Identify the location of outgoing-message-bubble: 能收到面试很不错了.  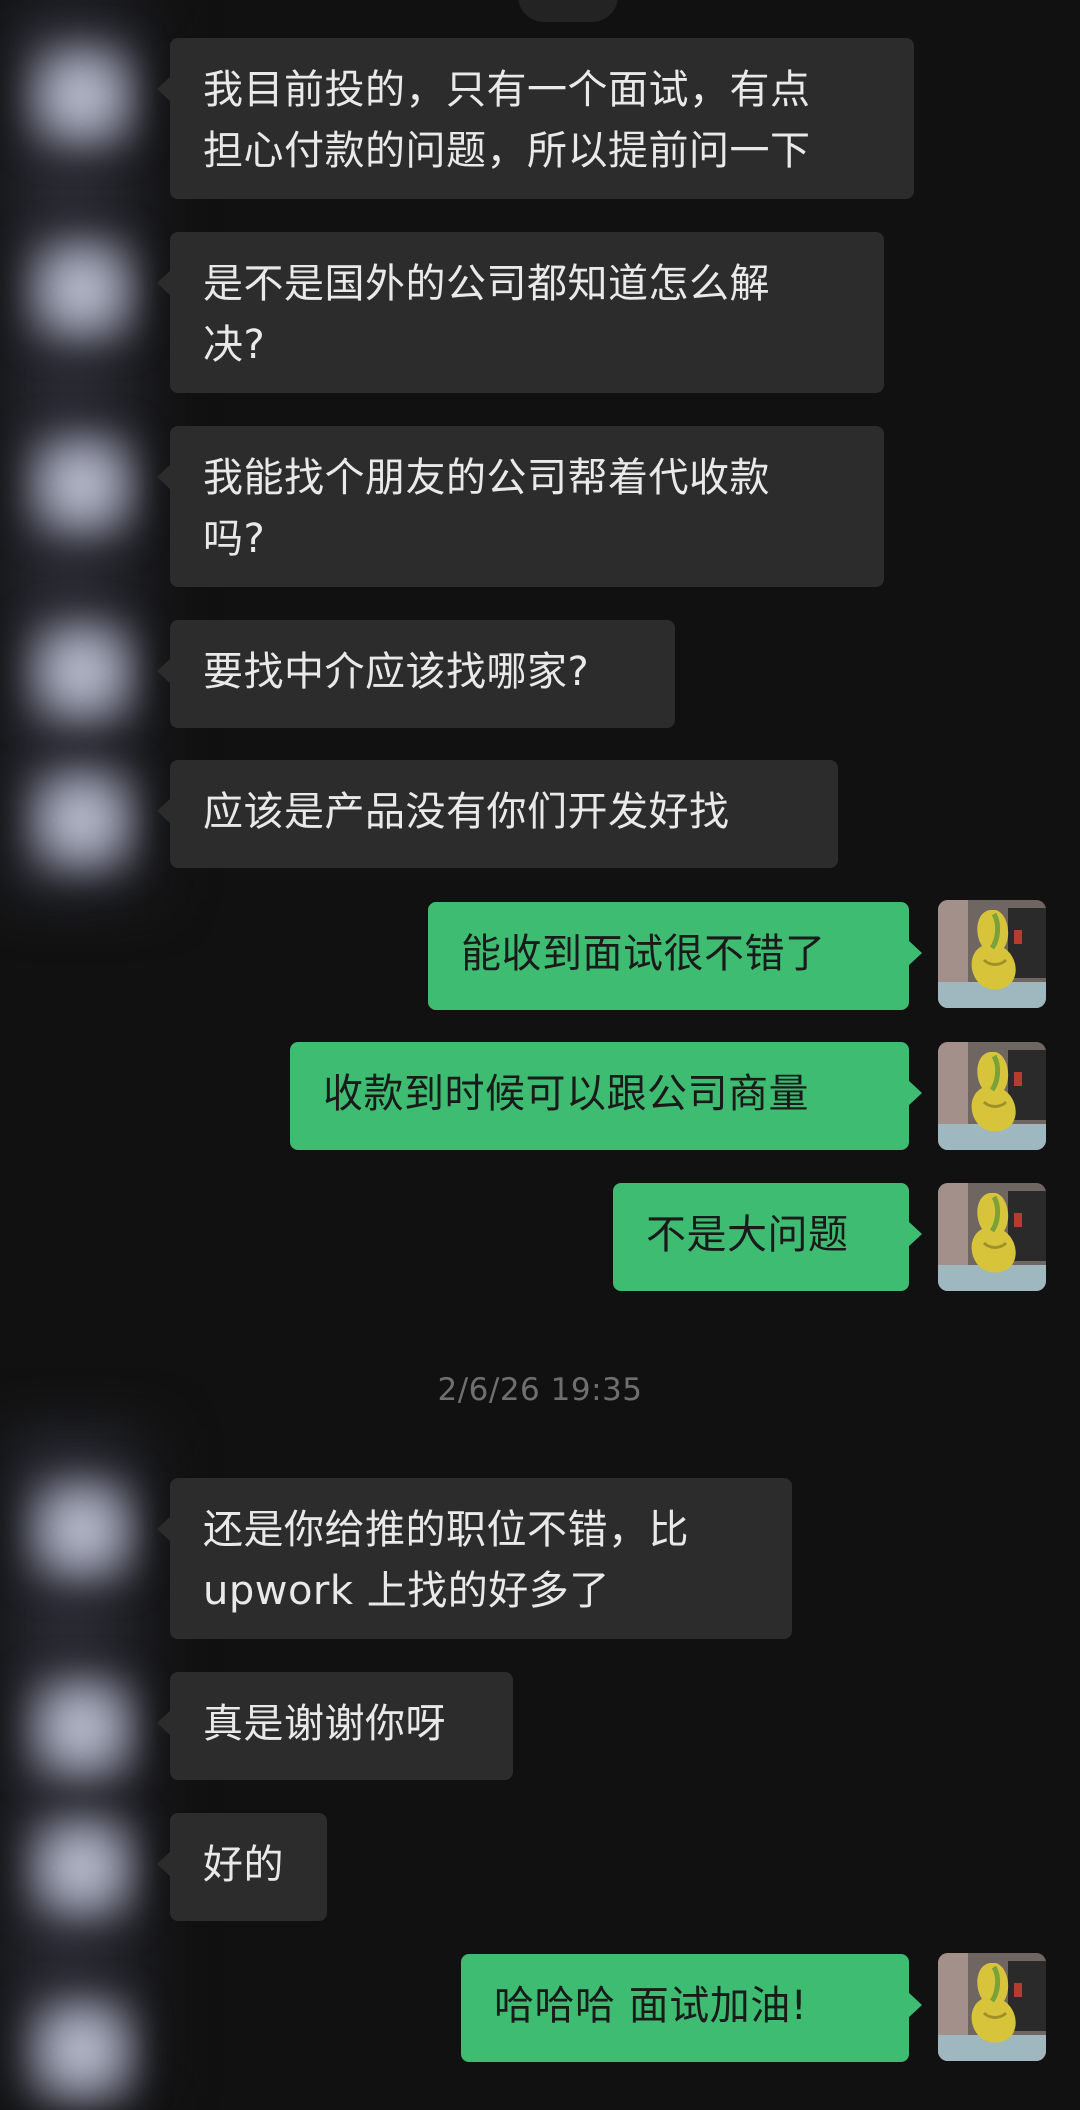
(675, 956).